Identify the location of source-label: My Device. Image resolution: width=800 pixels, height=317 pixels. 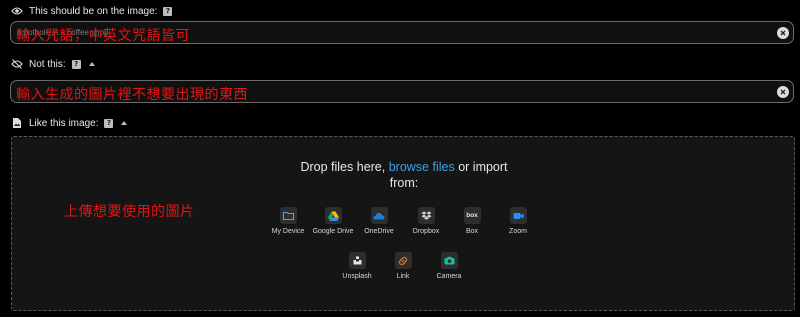
(288, 231).